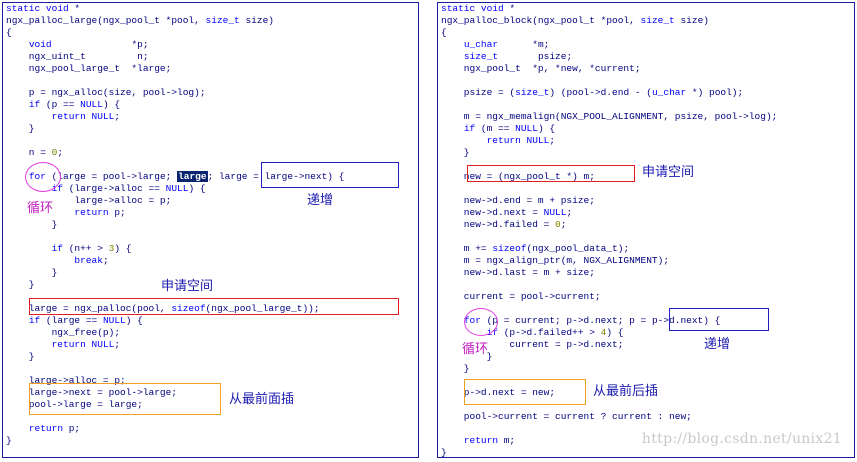 This screenshot has height=462, width=857. Describe the element at coordinates (717, 344) in the screenshot. I see `right-increment-note: 递增` at that location.